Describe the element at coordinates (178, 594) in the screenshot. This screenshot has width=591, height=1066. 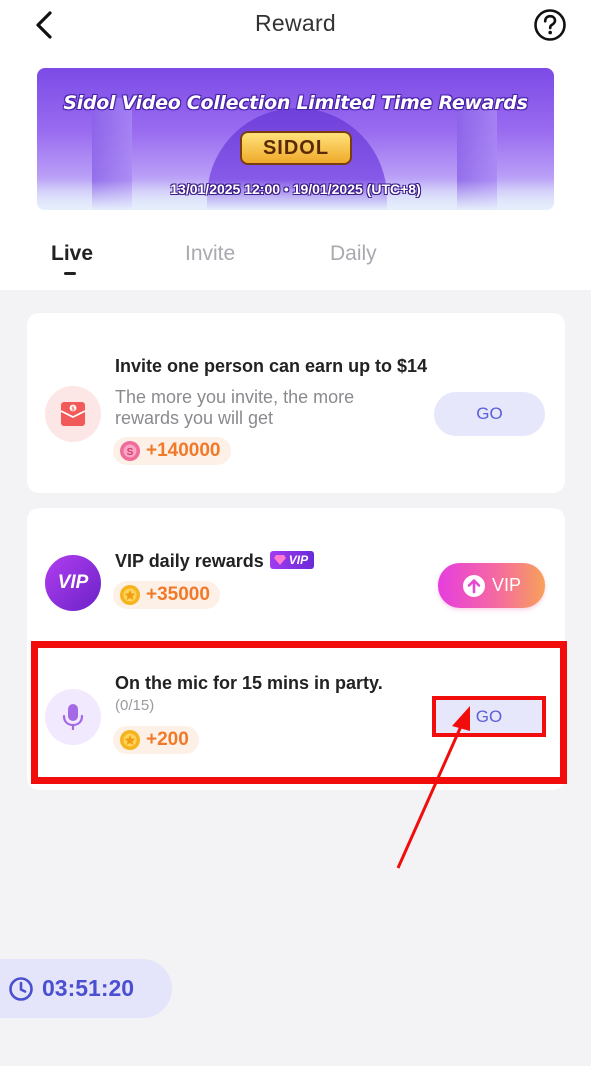
I see `reward-amount: +35000` at that location.